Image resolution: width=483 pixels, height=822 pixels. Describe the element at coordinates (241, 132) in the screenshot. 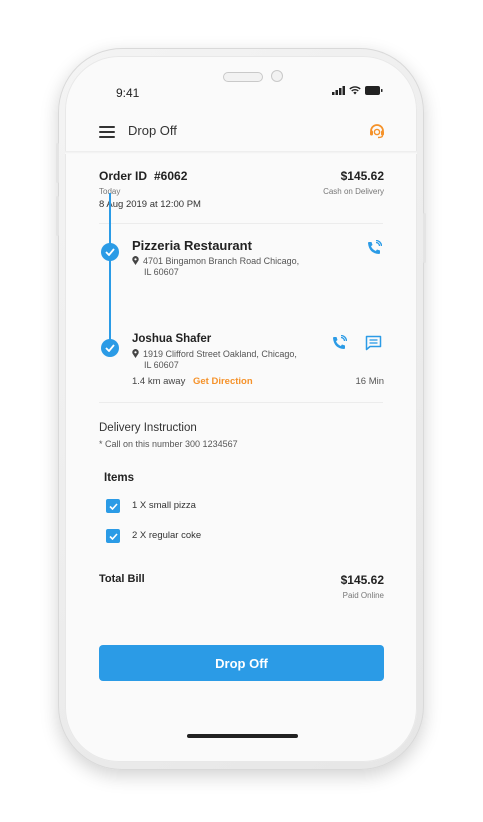

I see `app-bar: Drop Off` at that location.